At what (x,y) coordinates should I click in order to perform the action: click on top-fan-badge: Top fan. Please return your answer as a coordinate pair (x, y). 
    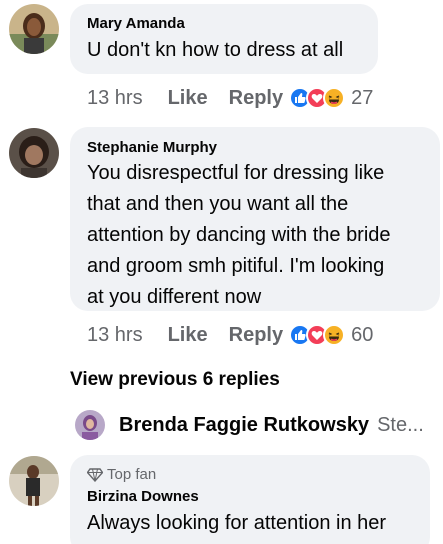
    Looking at the image, I should click on (121, 474).